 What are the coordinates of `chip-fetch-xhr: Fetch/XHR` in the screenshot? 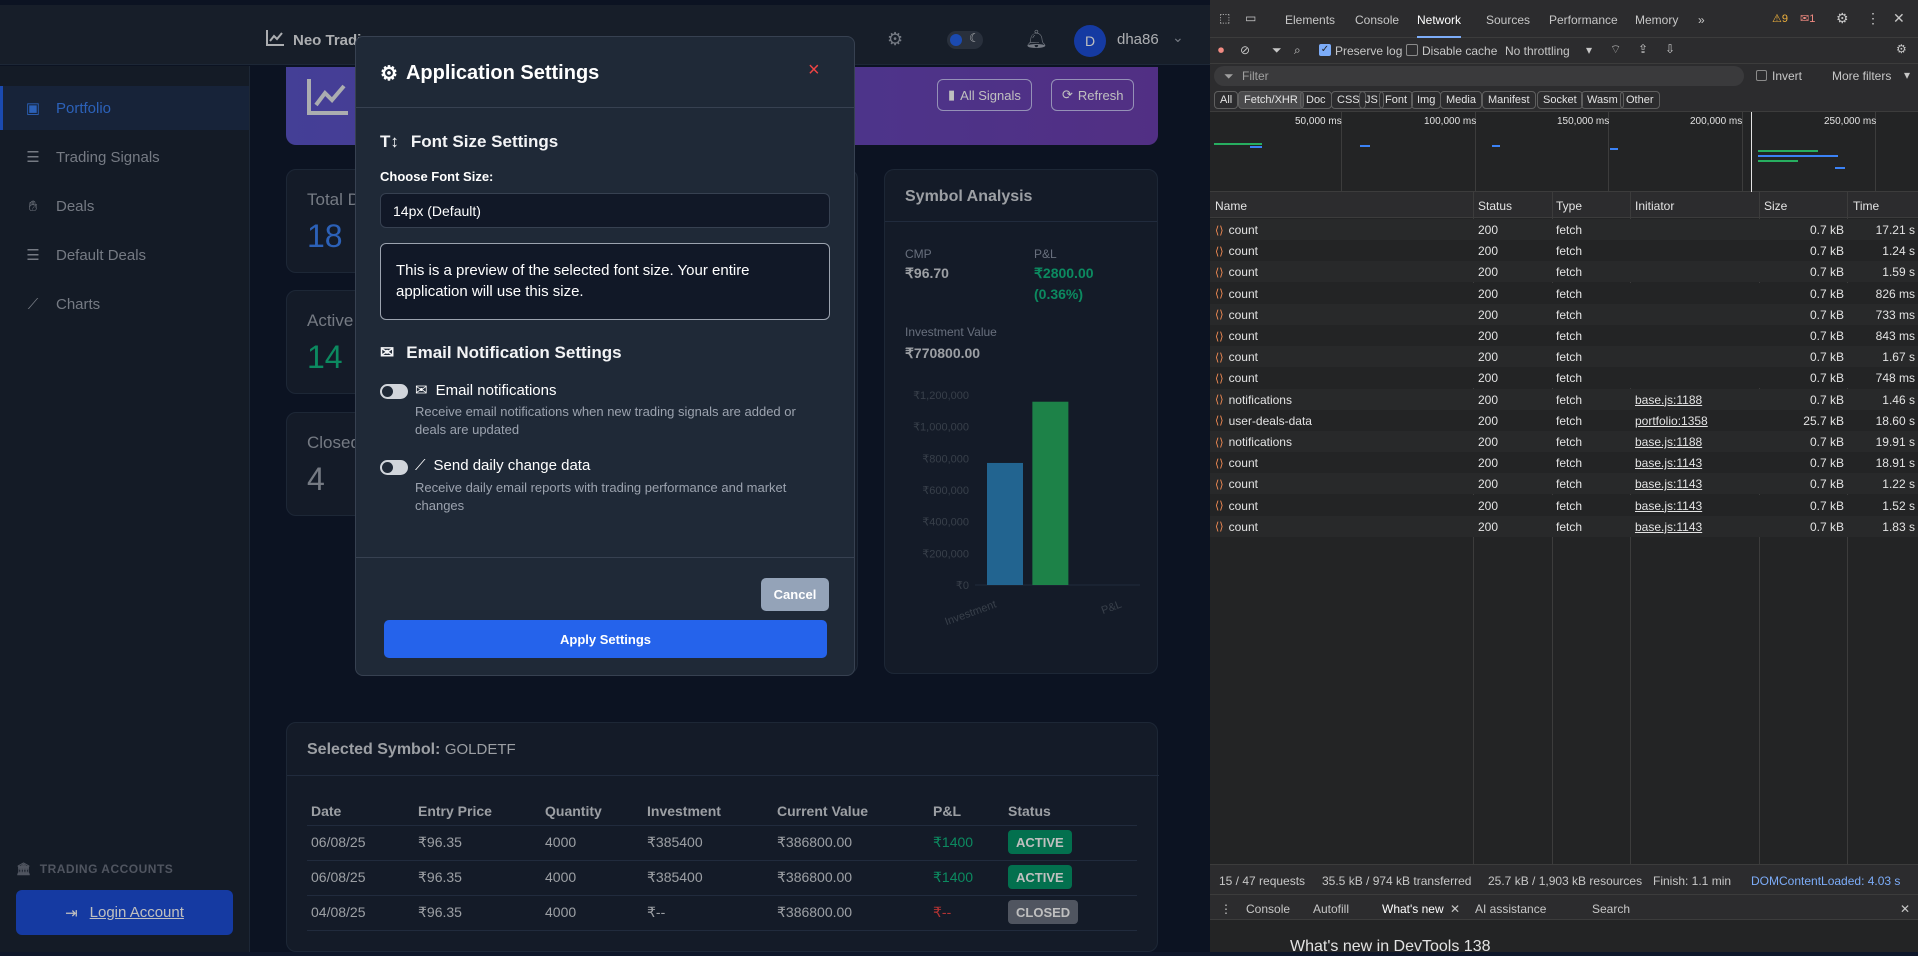 It's located at (1271, 100).